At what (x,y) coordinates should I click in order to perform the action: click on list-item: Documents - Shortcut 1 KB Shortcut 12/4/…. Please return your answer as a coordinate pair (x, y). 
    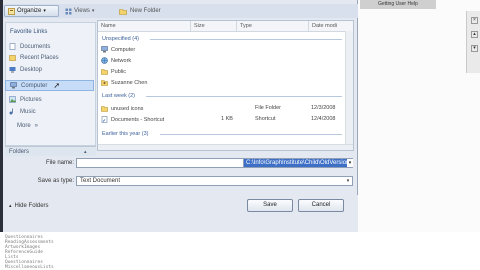
    Looking at the image, I should click on (226, 119).